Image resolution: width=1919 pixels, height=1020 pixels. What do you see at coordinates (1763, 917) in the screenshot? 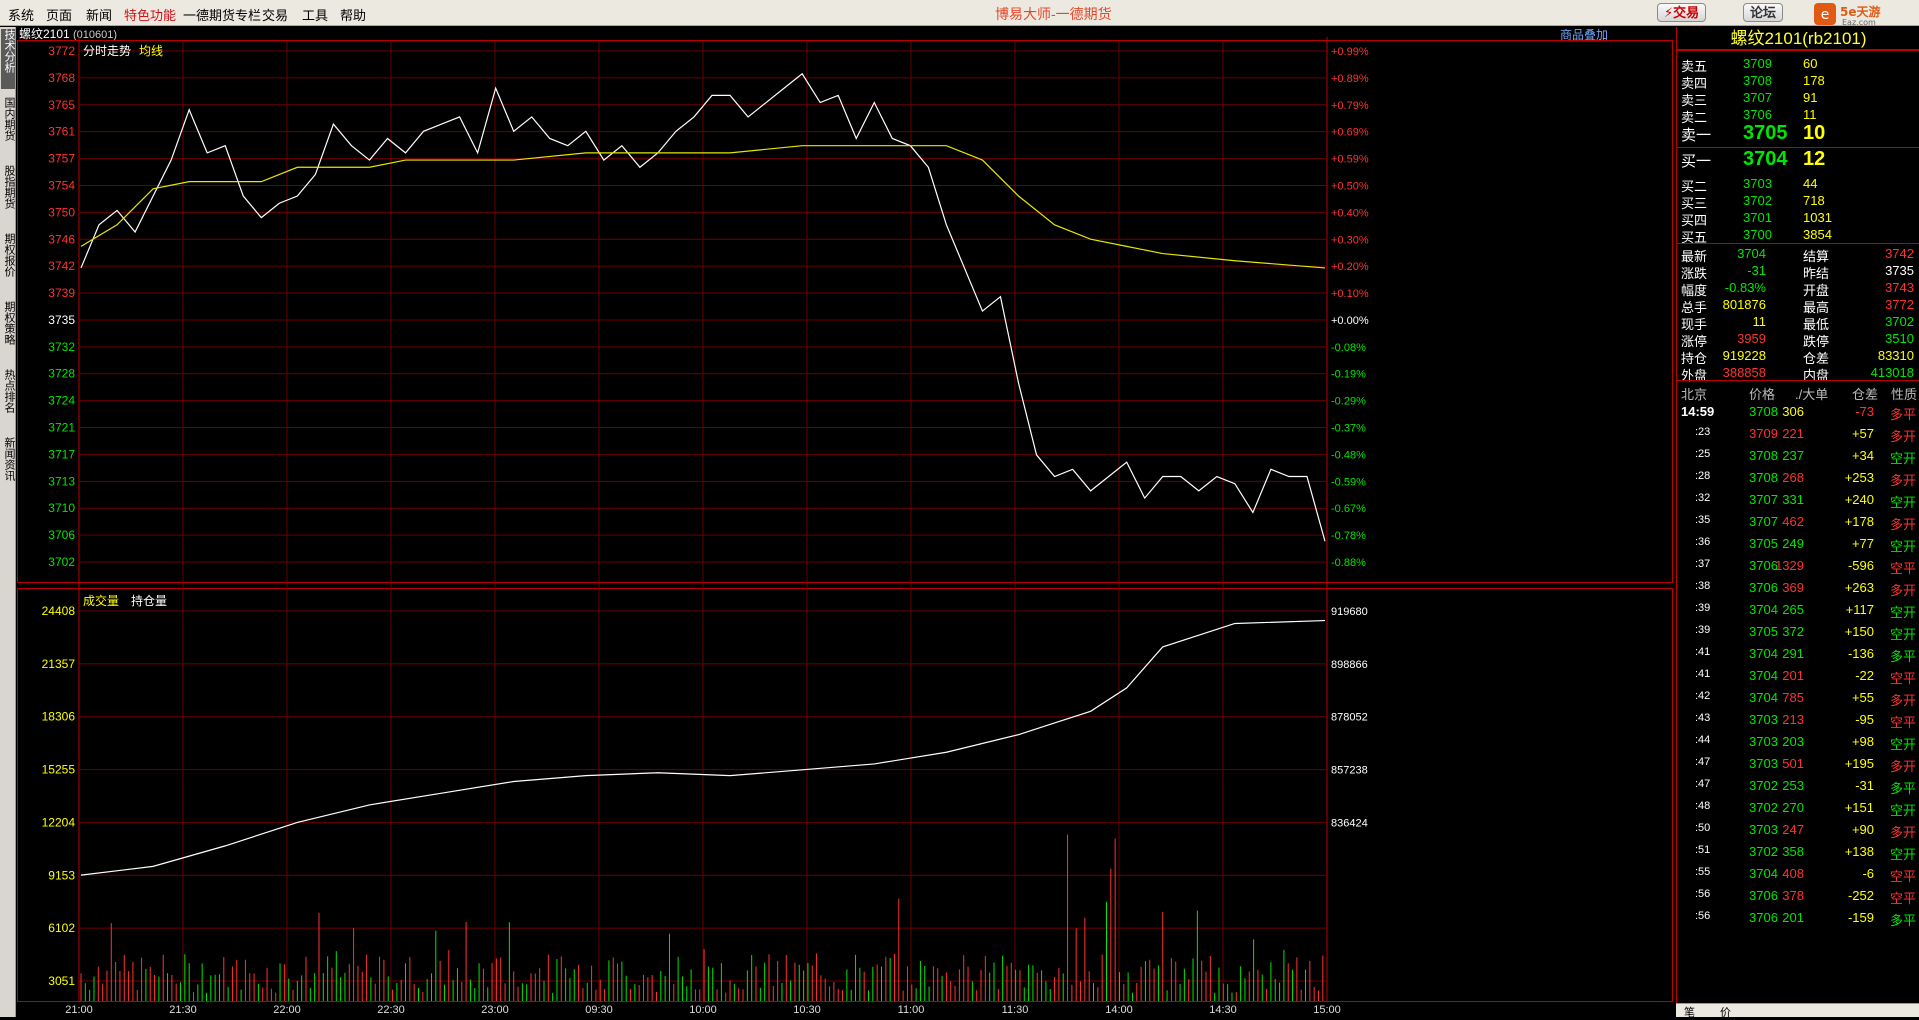
I see `ticker-price: 3706` at bounding box center [1763, 917].